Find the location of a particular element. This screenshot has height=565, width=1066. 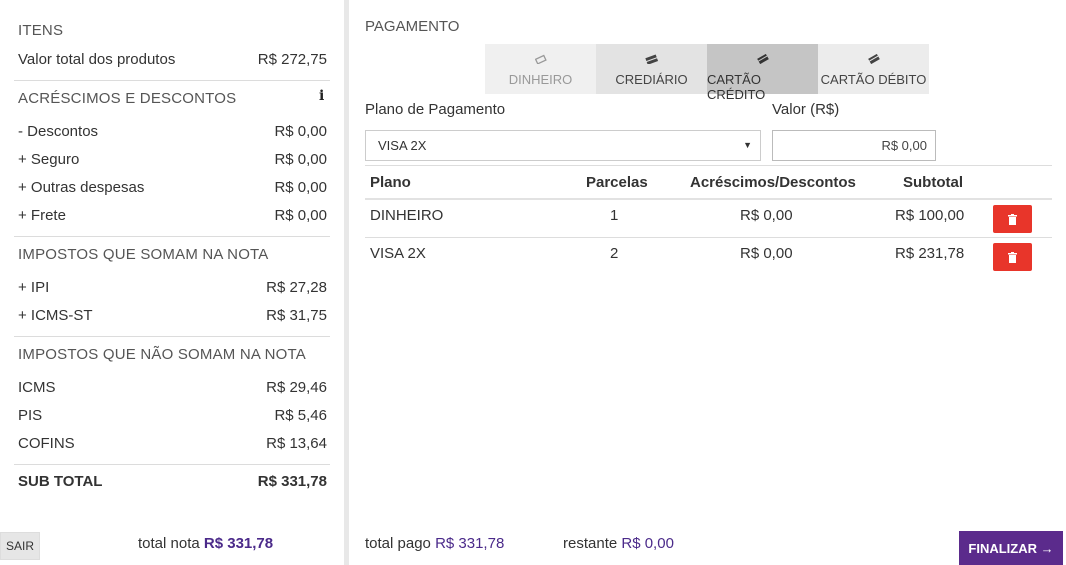

valor-total-value: R$ 272,75 is located at coordinates (292, 59).